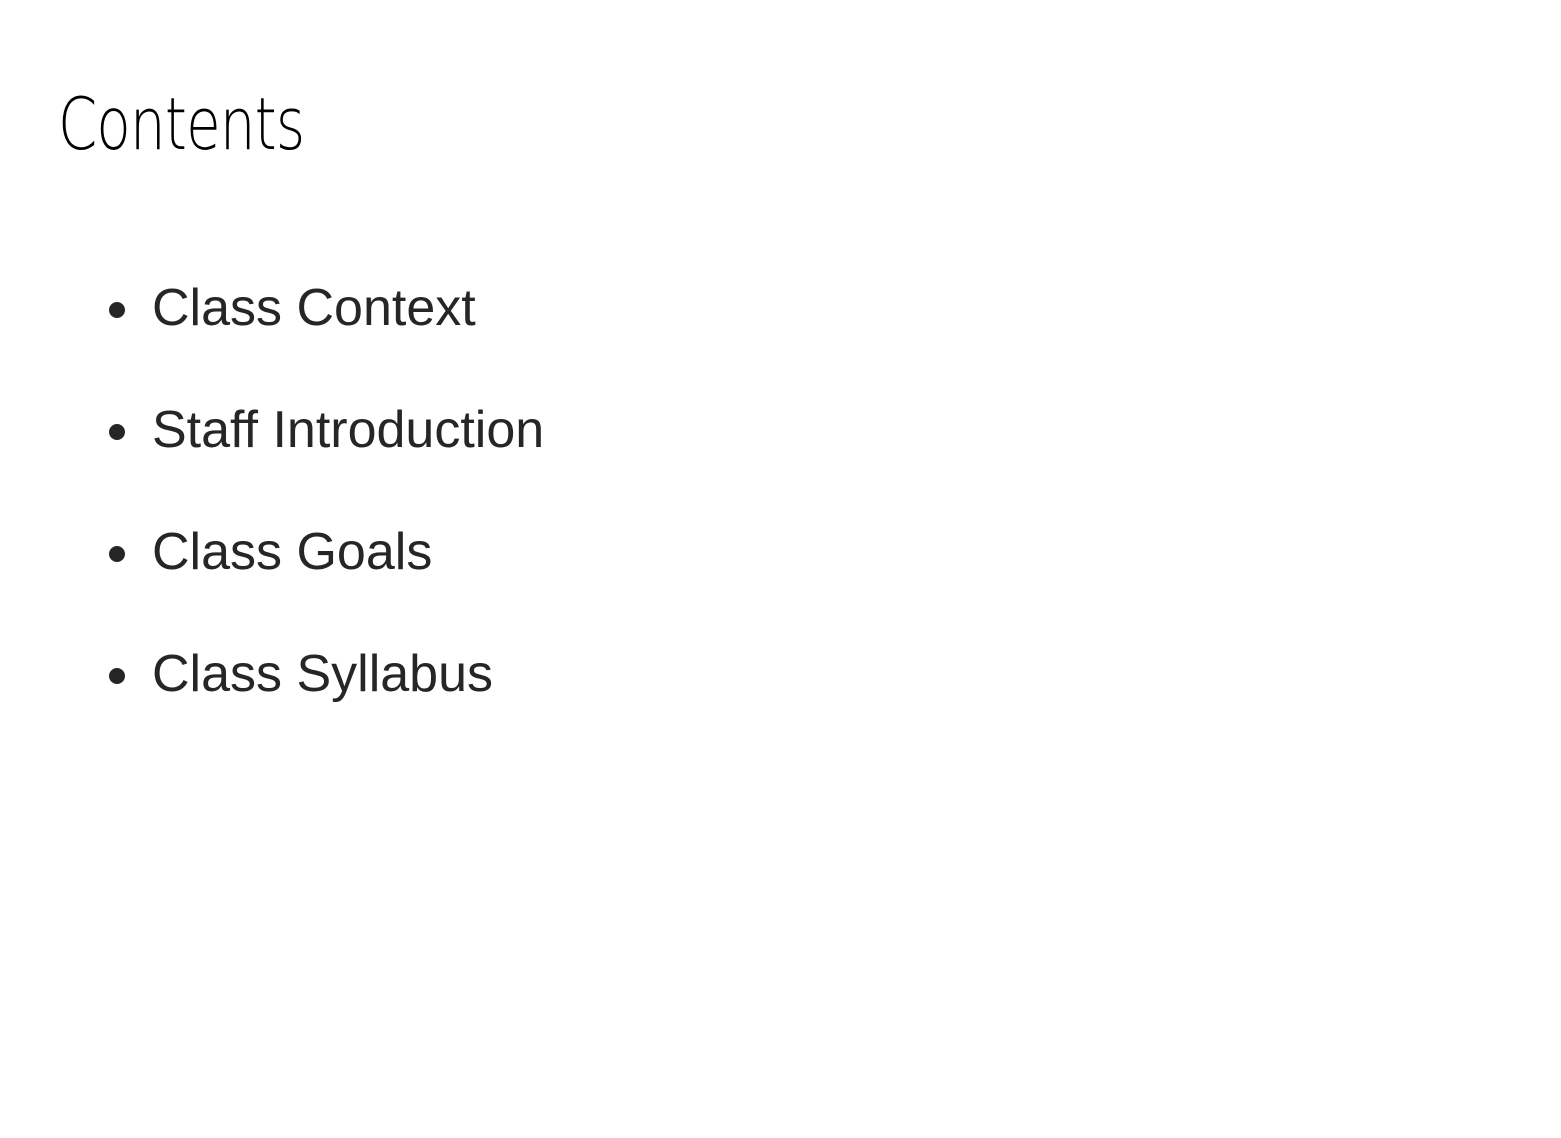 The image size is (1561, 1138). Describe the element at coordinates (348, 430) in the screenshot. I see `toc-link-staff-introduction: Staff Introduction` at that location.